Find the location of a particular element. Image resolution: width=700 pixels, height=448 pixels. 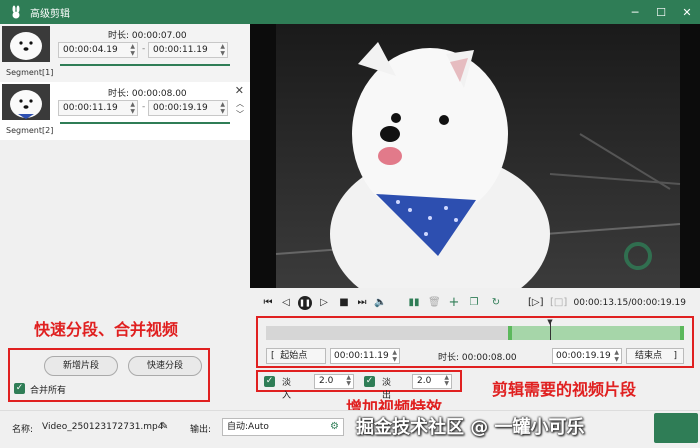

start-value: 00:00:04.19 is located at coordinates (90, 50).